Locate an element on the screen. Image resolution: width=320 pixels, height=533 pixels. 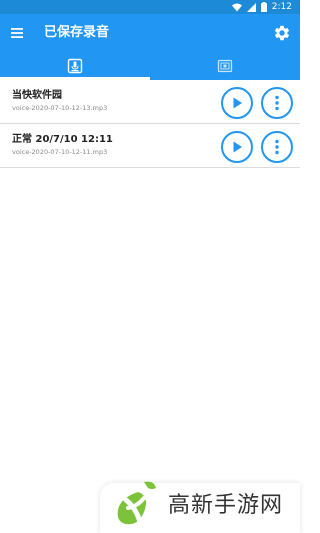
settings-button is located at coordinates (282, 33).